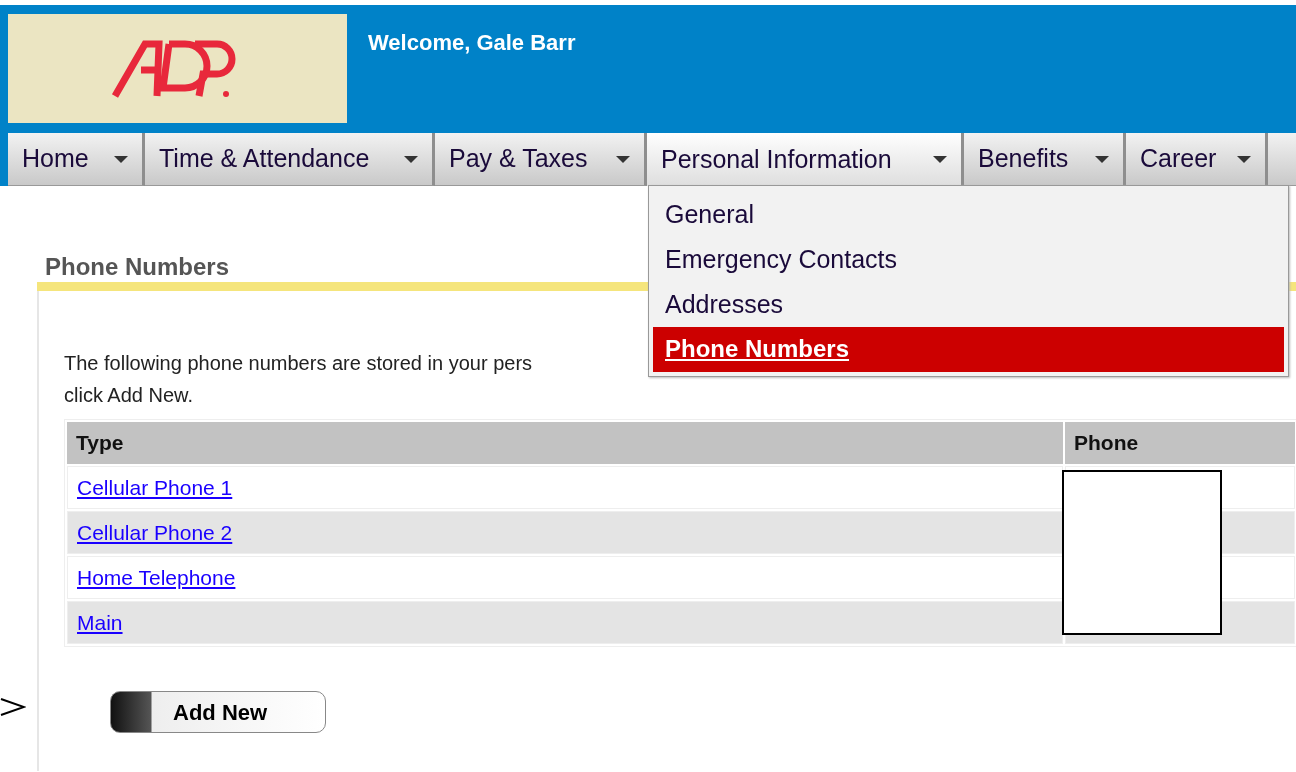 The height and width of the screenshot is (772, 1296). Describe the element at coordinates (290, 159) in the screenshot. I see `nav-tab: Time & Attendance` at that location.